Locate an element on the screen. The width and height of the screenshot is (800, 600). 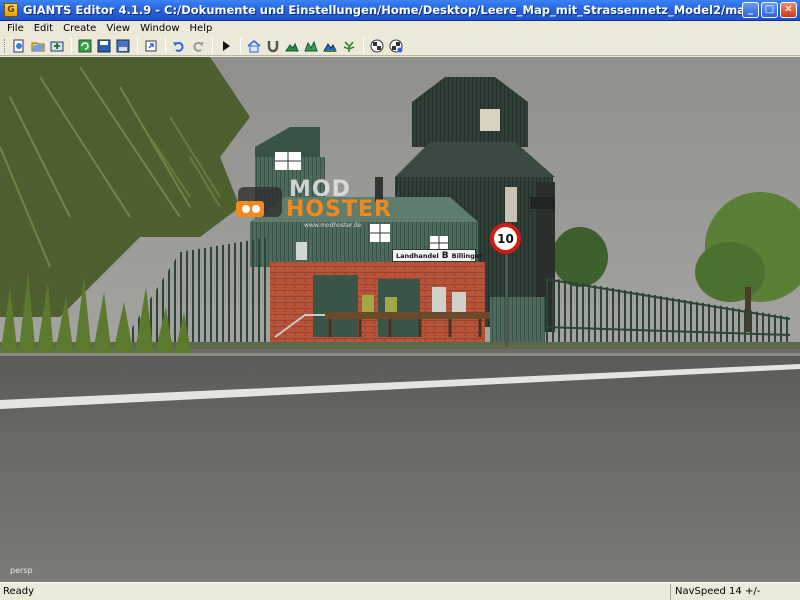
magnet-icon is located at coordinates (272, 45).